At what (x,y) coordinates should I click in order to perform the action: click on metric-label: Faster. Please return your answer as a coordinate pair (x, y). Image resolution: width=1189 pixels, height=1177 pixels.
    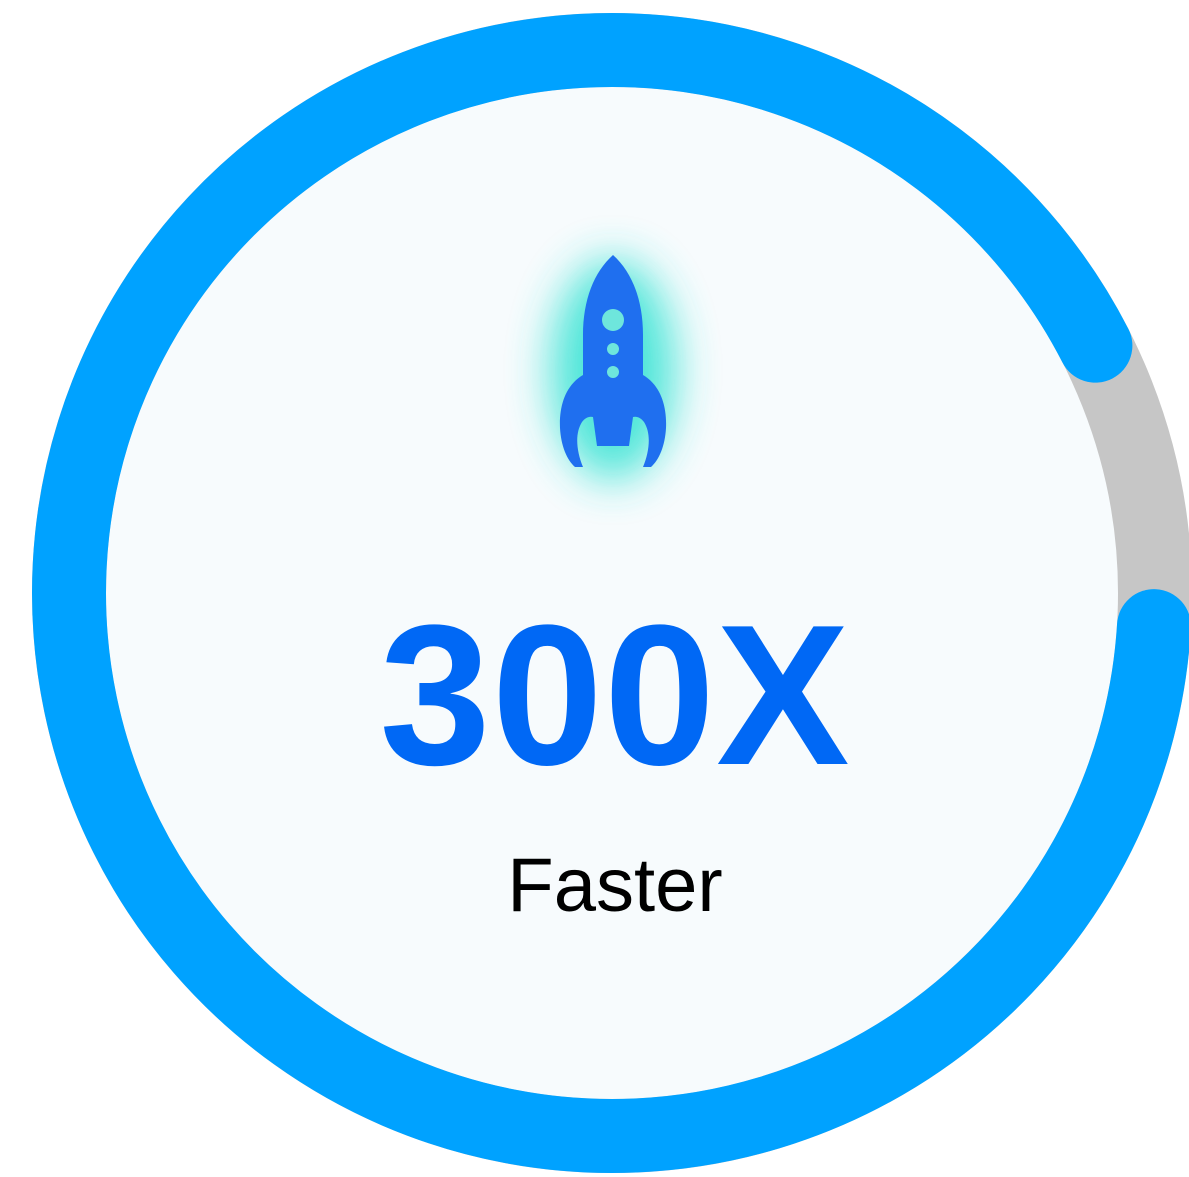
    Looking at the image, I should click on (615, 885).